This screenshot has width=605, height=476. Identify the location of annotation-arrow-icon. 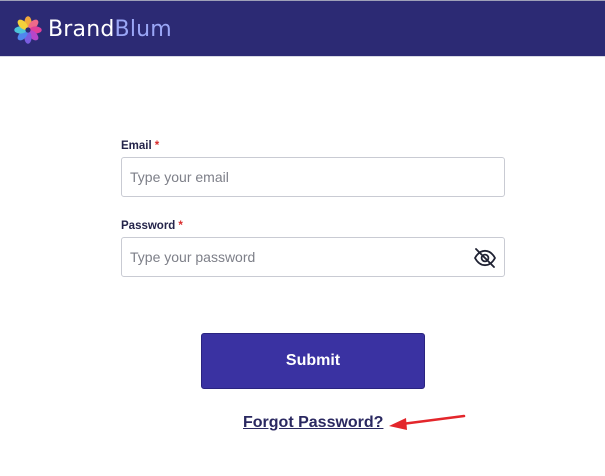
(427, 424).